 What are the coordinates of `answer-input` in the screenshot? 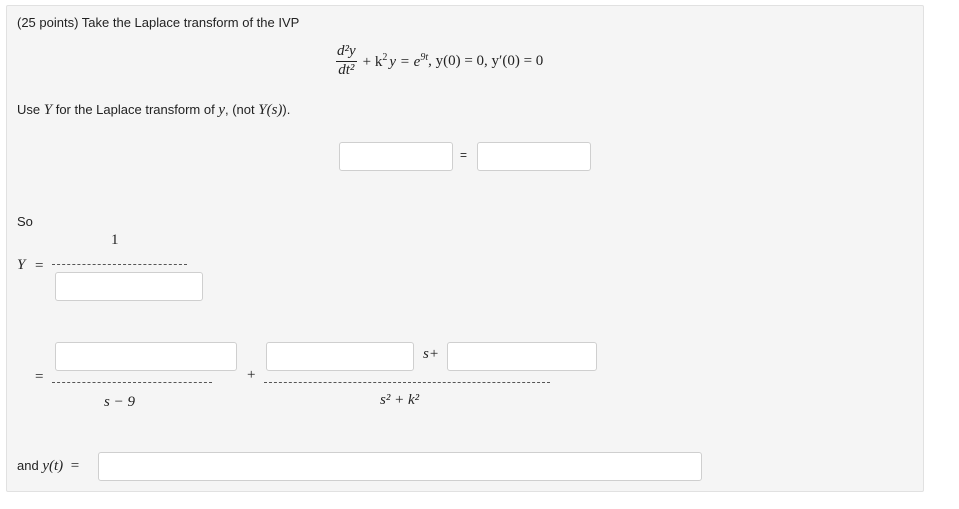 It's located at (400, 466).